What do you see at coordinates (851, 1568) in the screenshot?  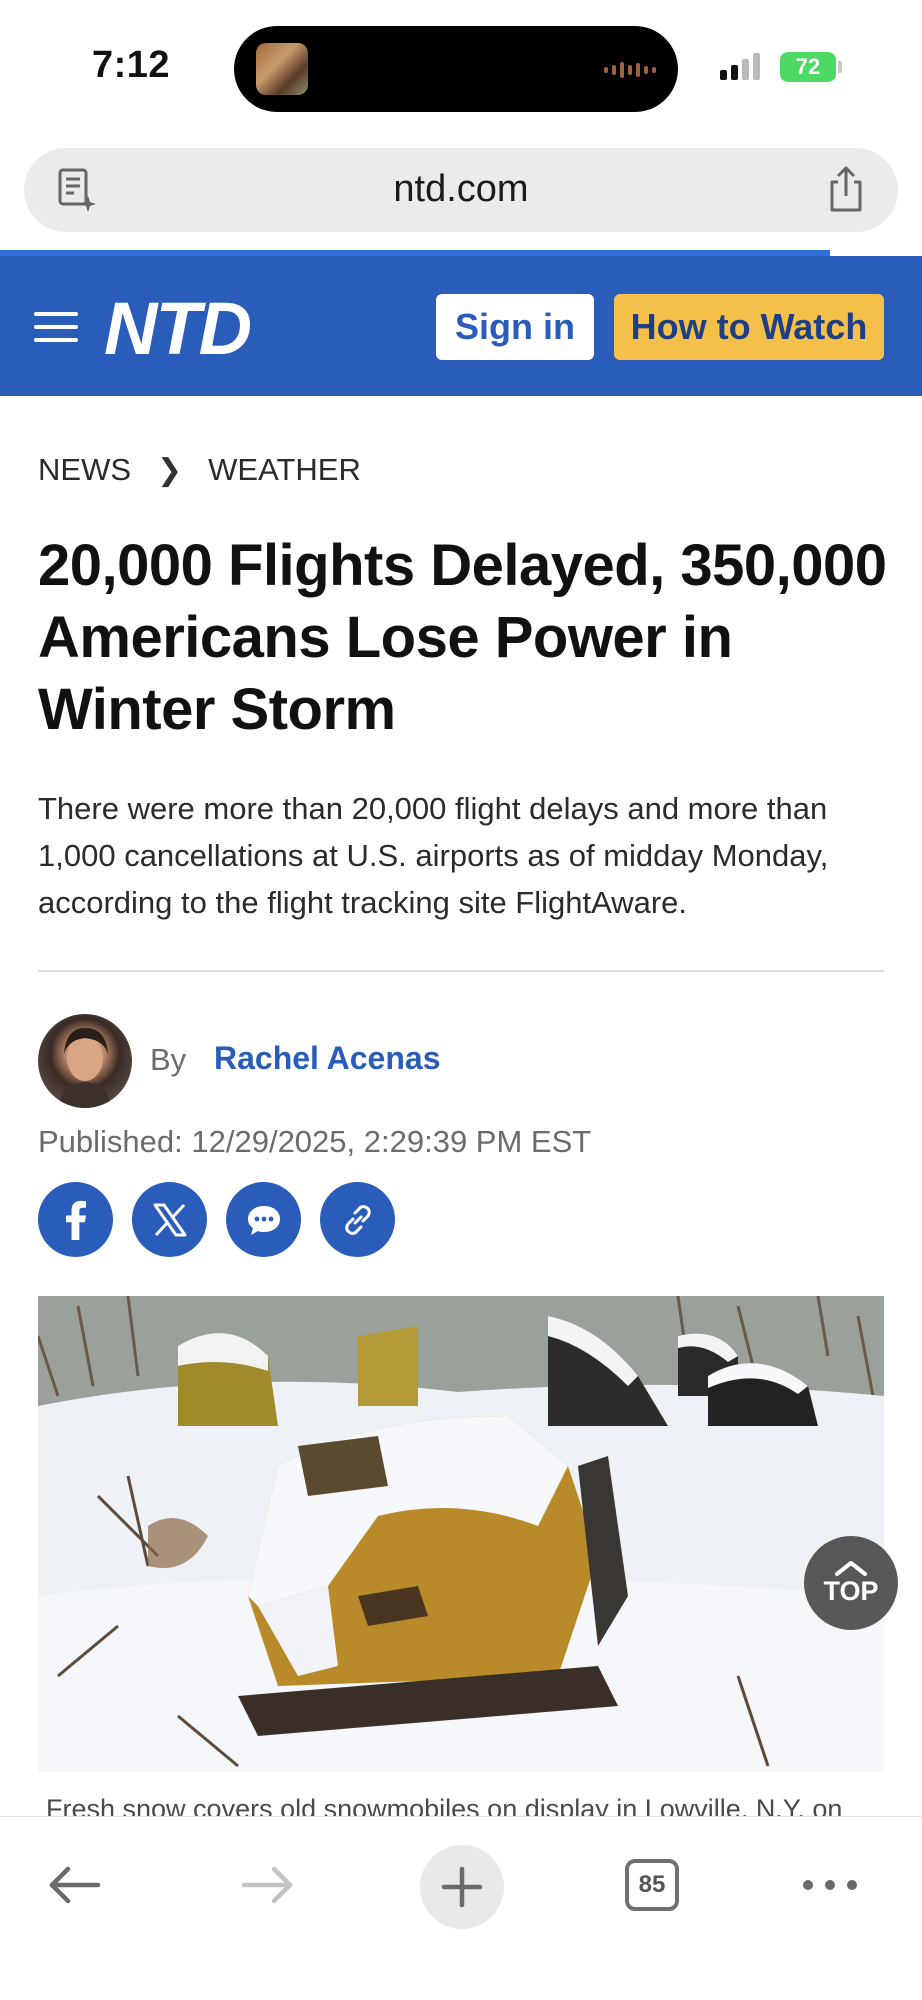 I see `chevron-up-icon` at bounding box center [851, 1568].